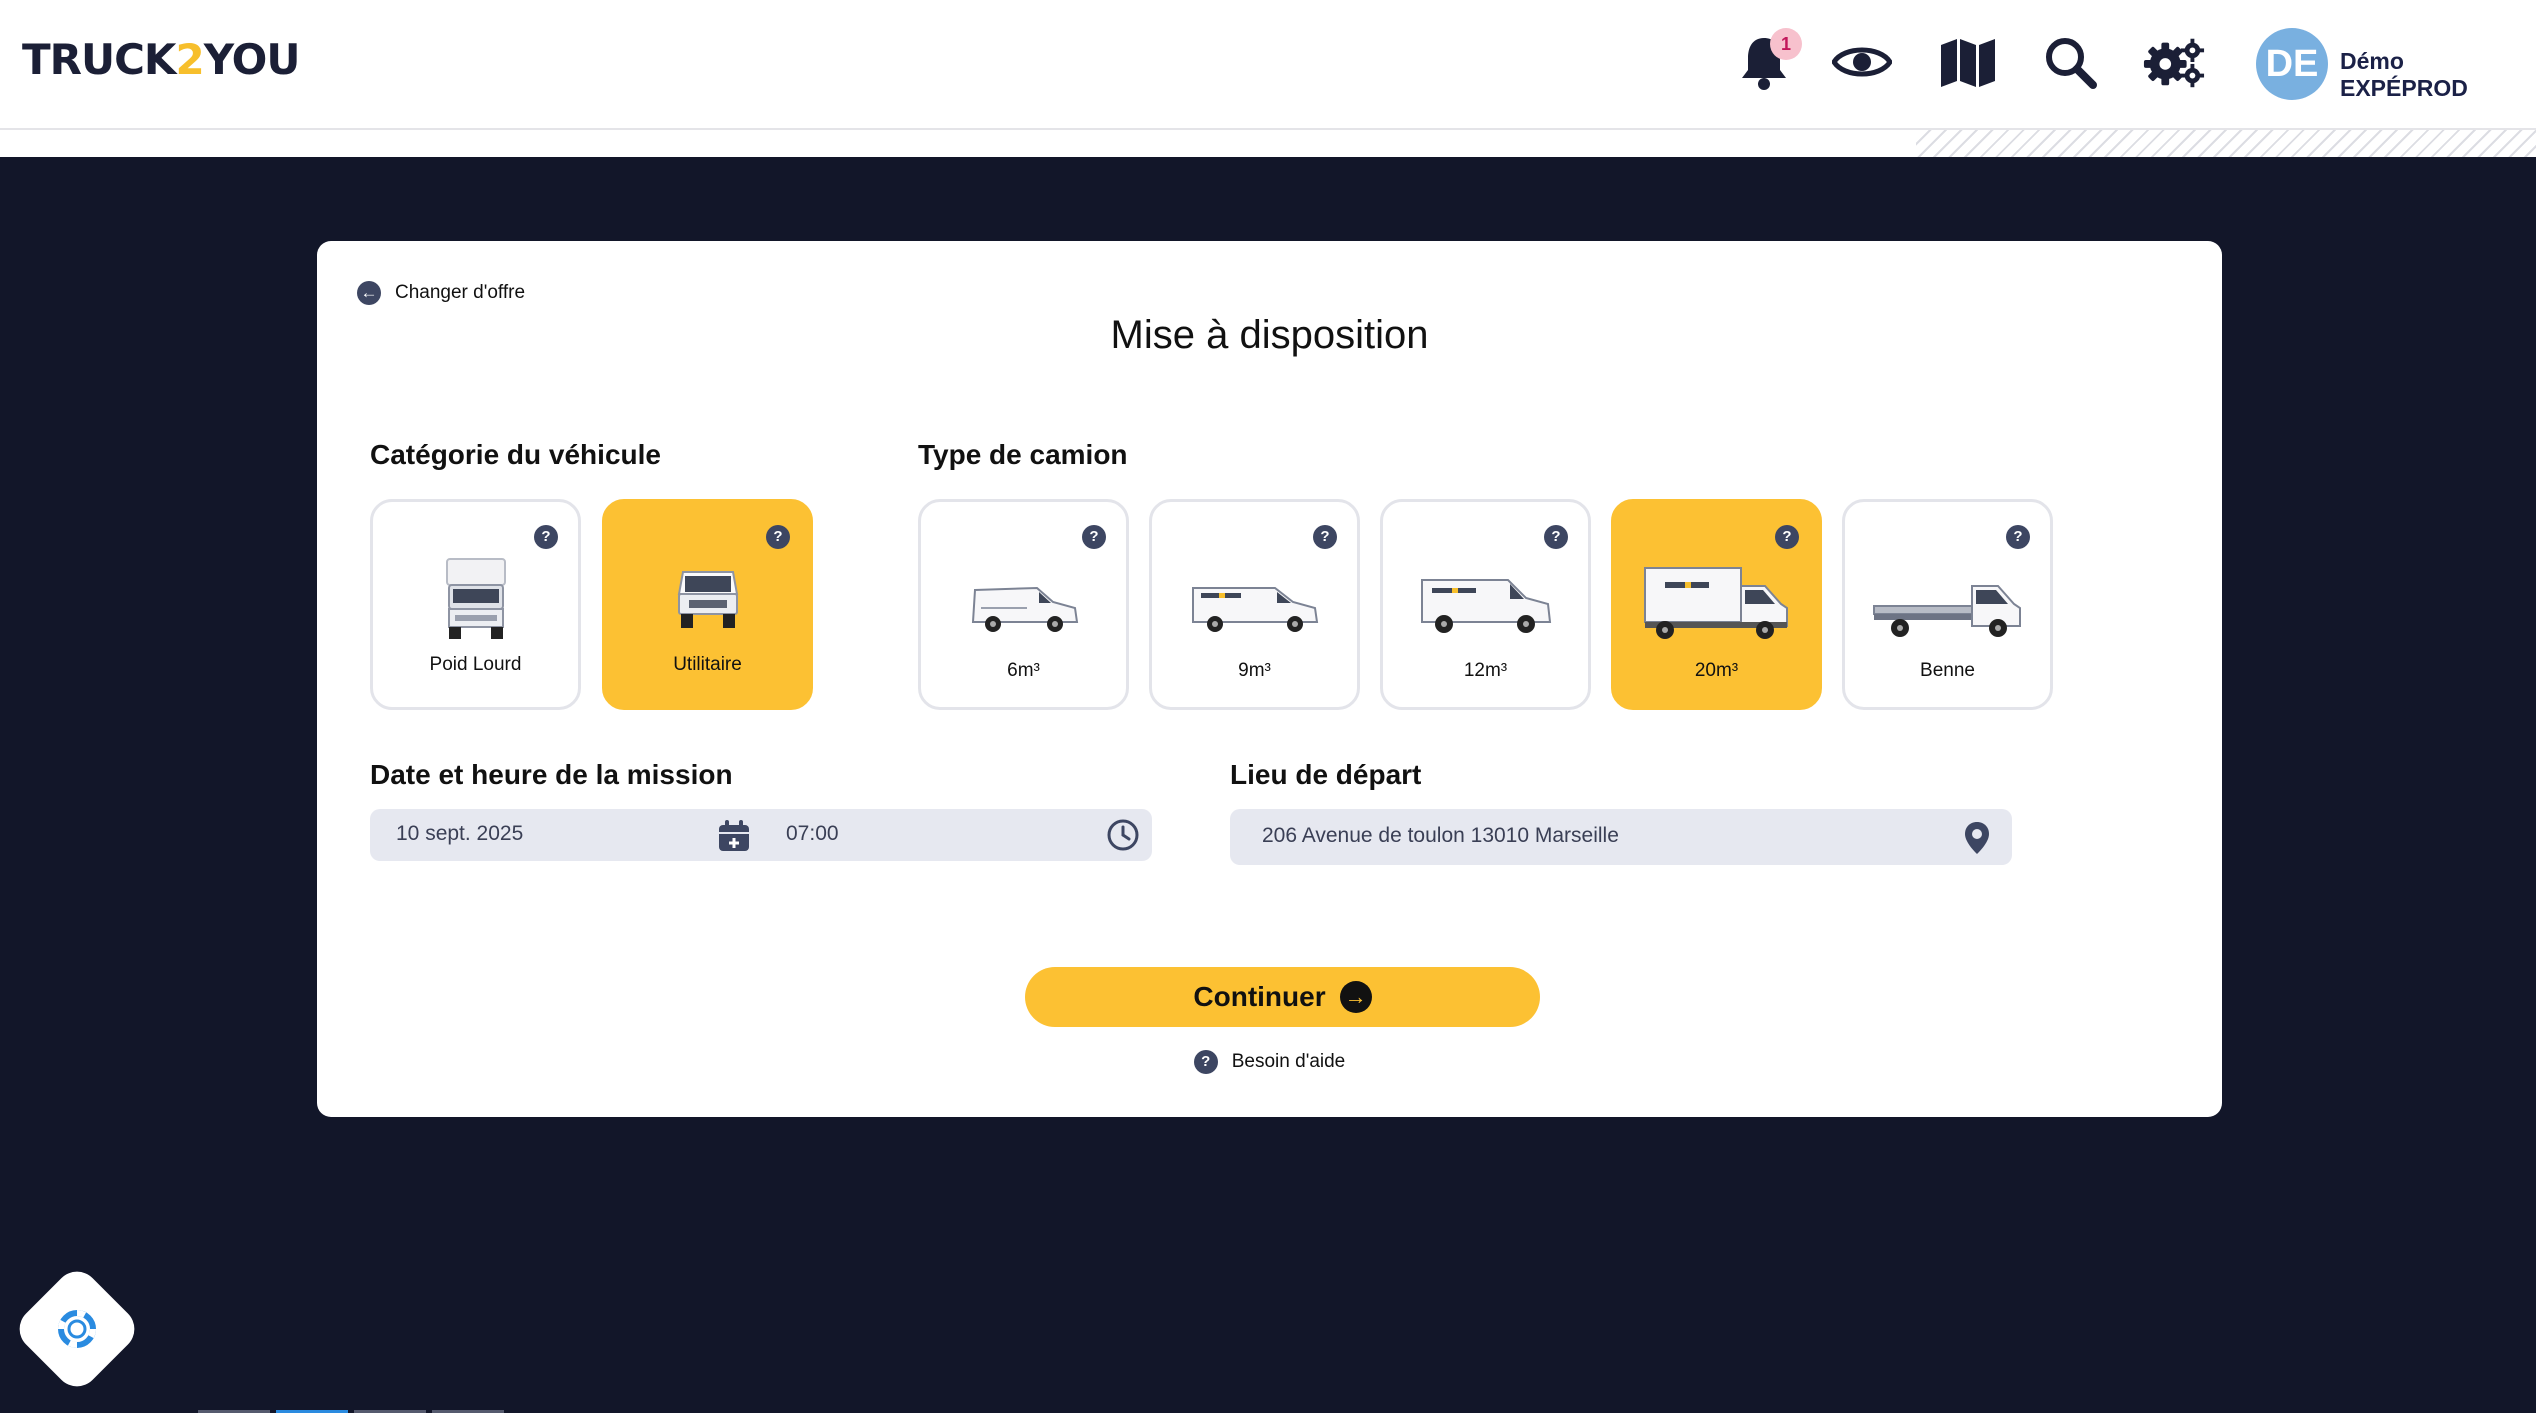 Image resolution: width=2536 pixels, height=1413 pixels. Describe the element at coordinates (1024, 609) in the screenshot. I see `small-van-icon` at that location.